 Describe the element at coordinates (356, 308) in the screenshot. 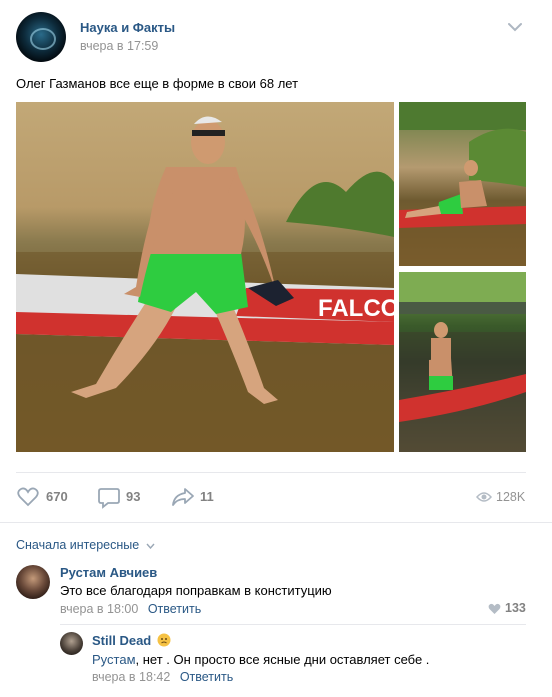

I see `board-text: FALCO` at that location.